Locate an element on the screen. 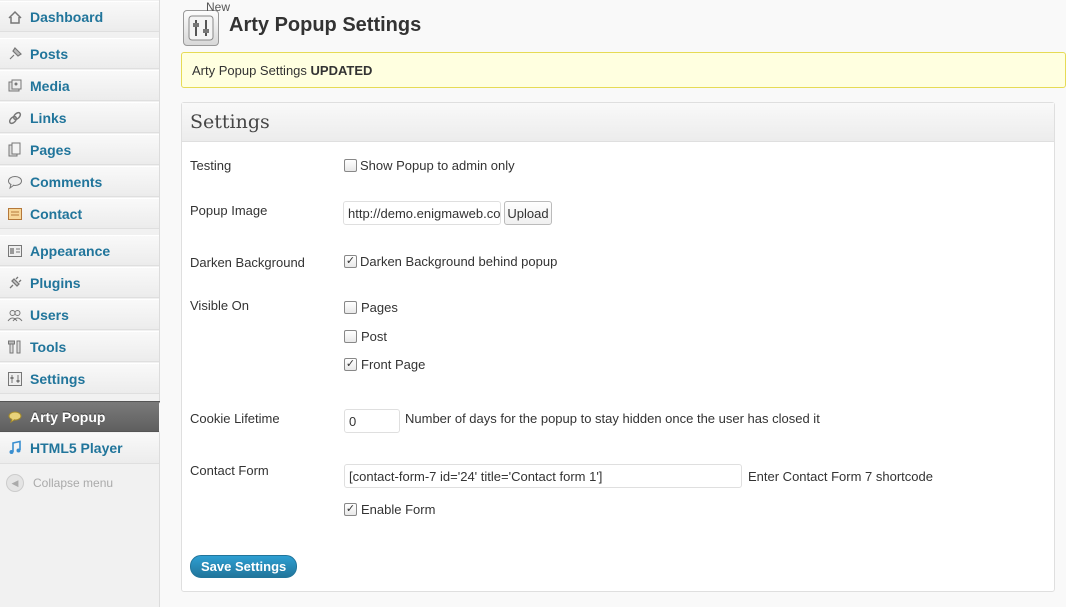  users-icon is located at coordinates (15, 315).